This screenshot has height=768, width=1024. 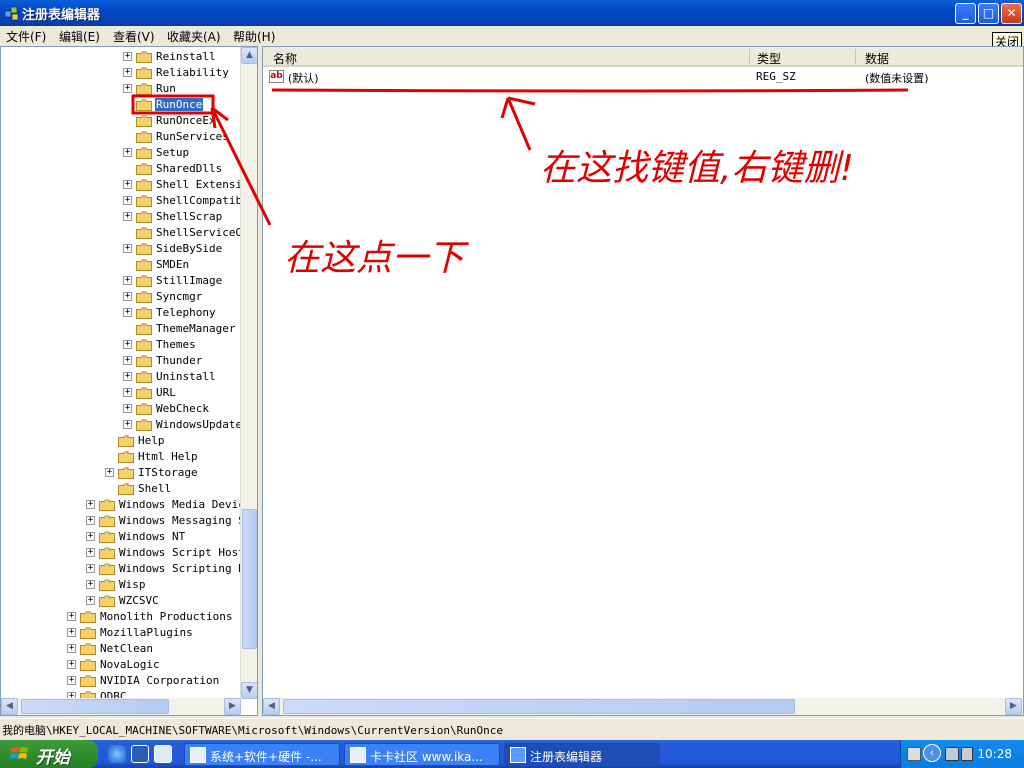 I want to click on tree-key-label: SharedDlls, so click(x=189, y=168).